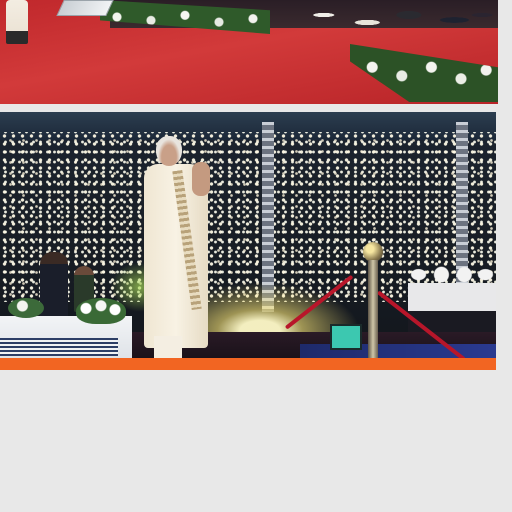 This screenshot has width=512, height=512. What do you see at coordinates (505, 256) in the screenshot?
I see `scroll-area` at bounding box center [505, 256].